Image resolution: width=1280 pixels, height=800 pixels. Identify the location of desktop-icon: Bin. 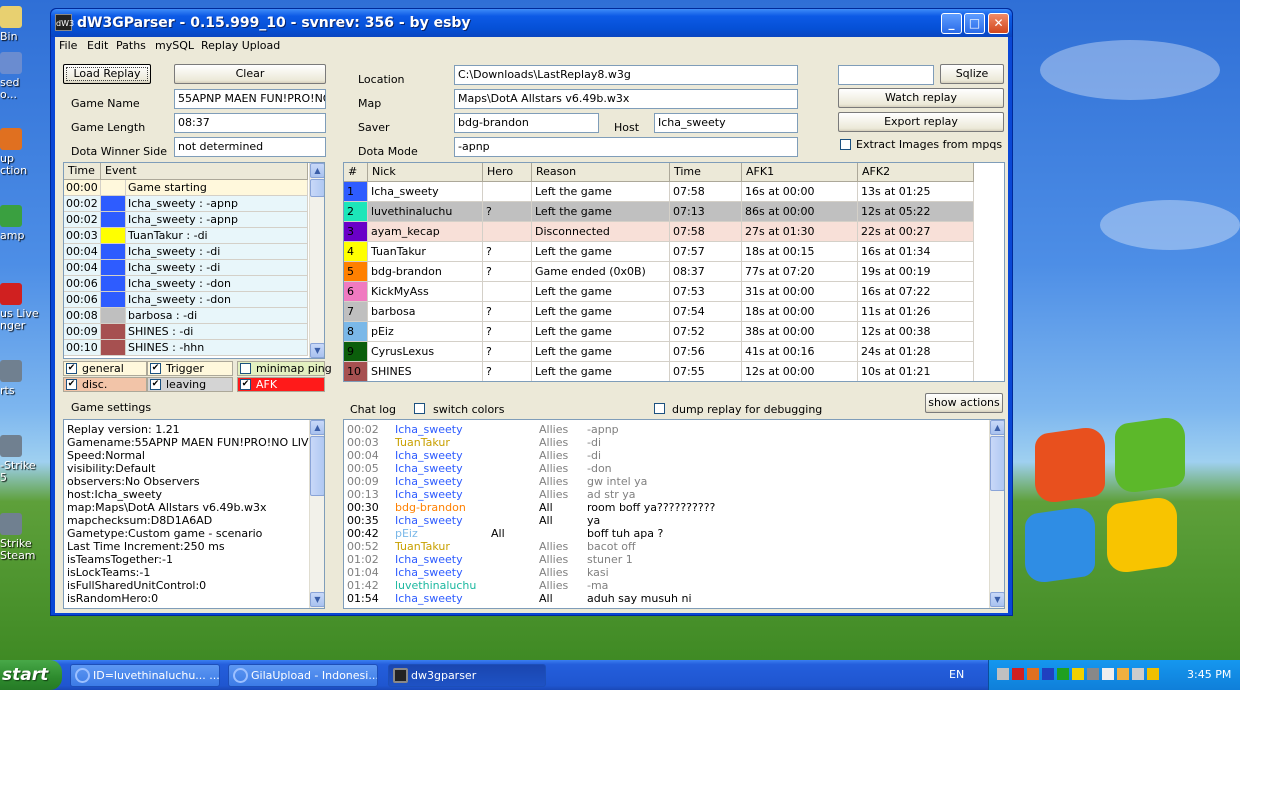
(20, 24).